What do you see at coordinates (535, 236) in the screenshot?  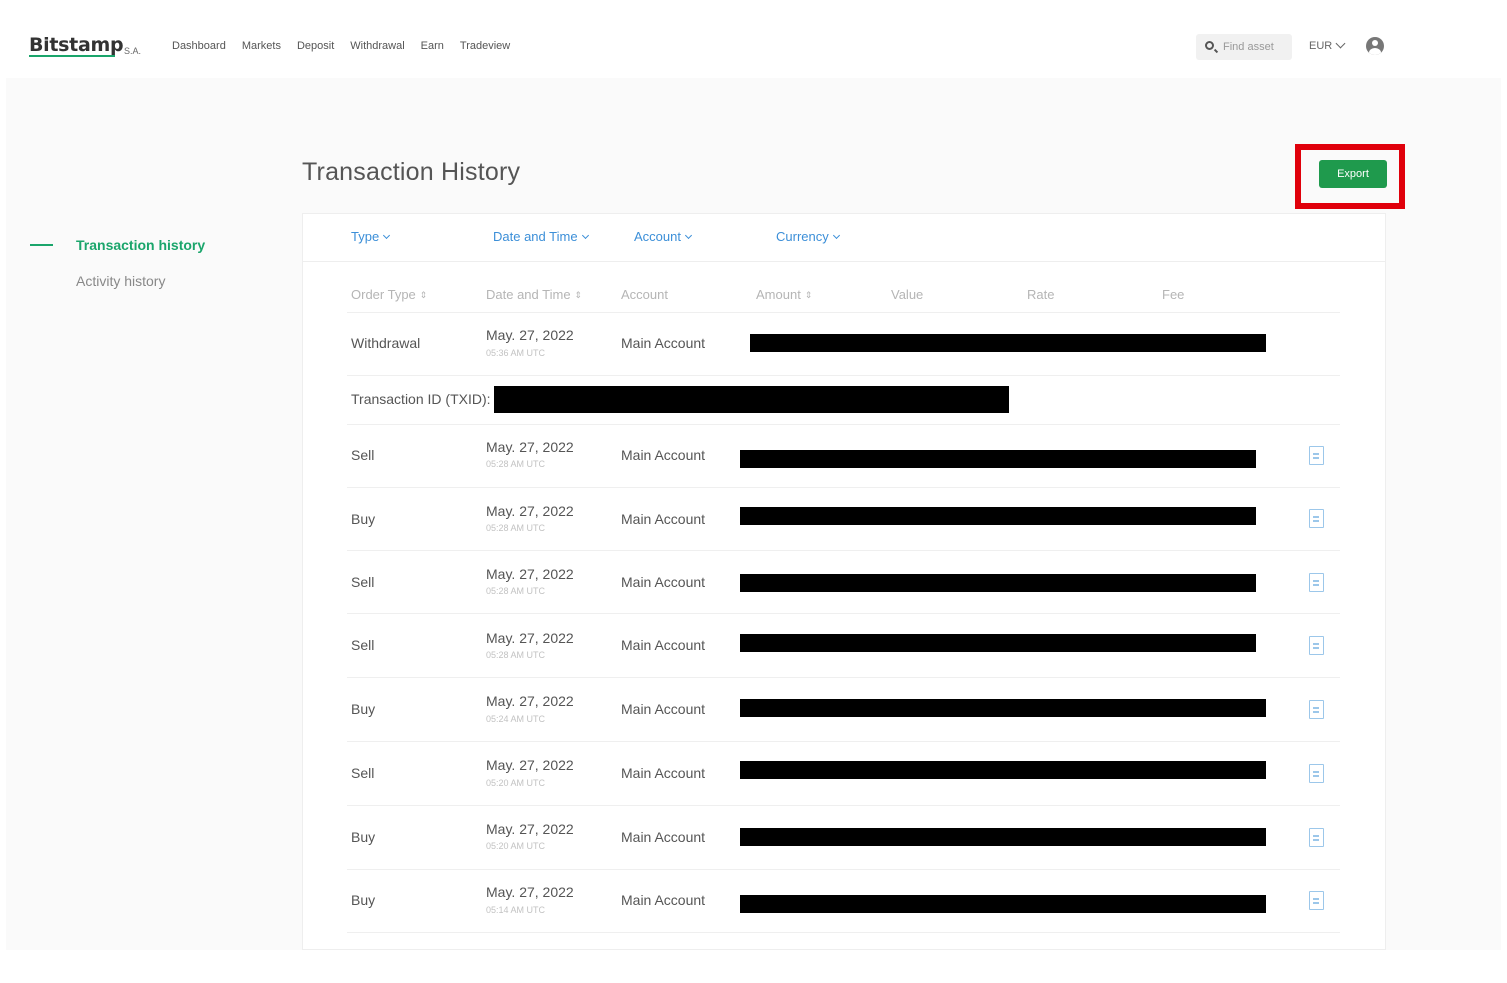 I see `filter-date-time-label: Date and Time` at bounding box center [535, 236].